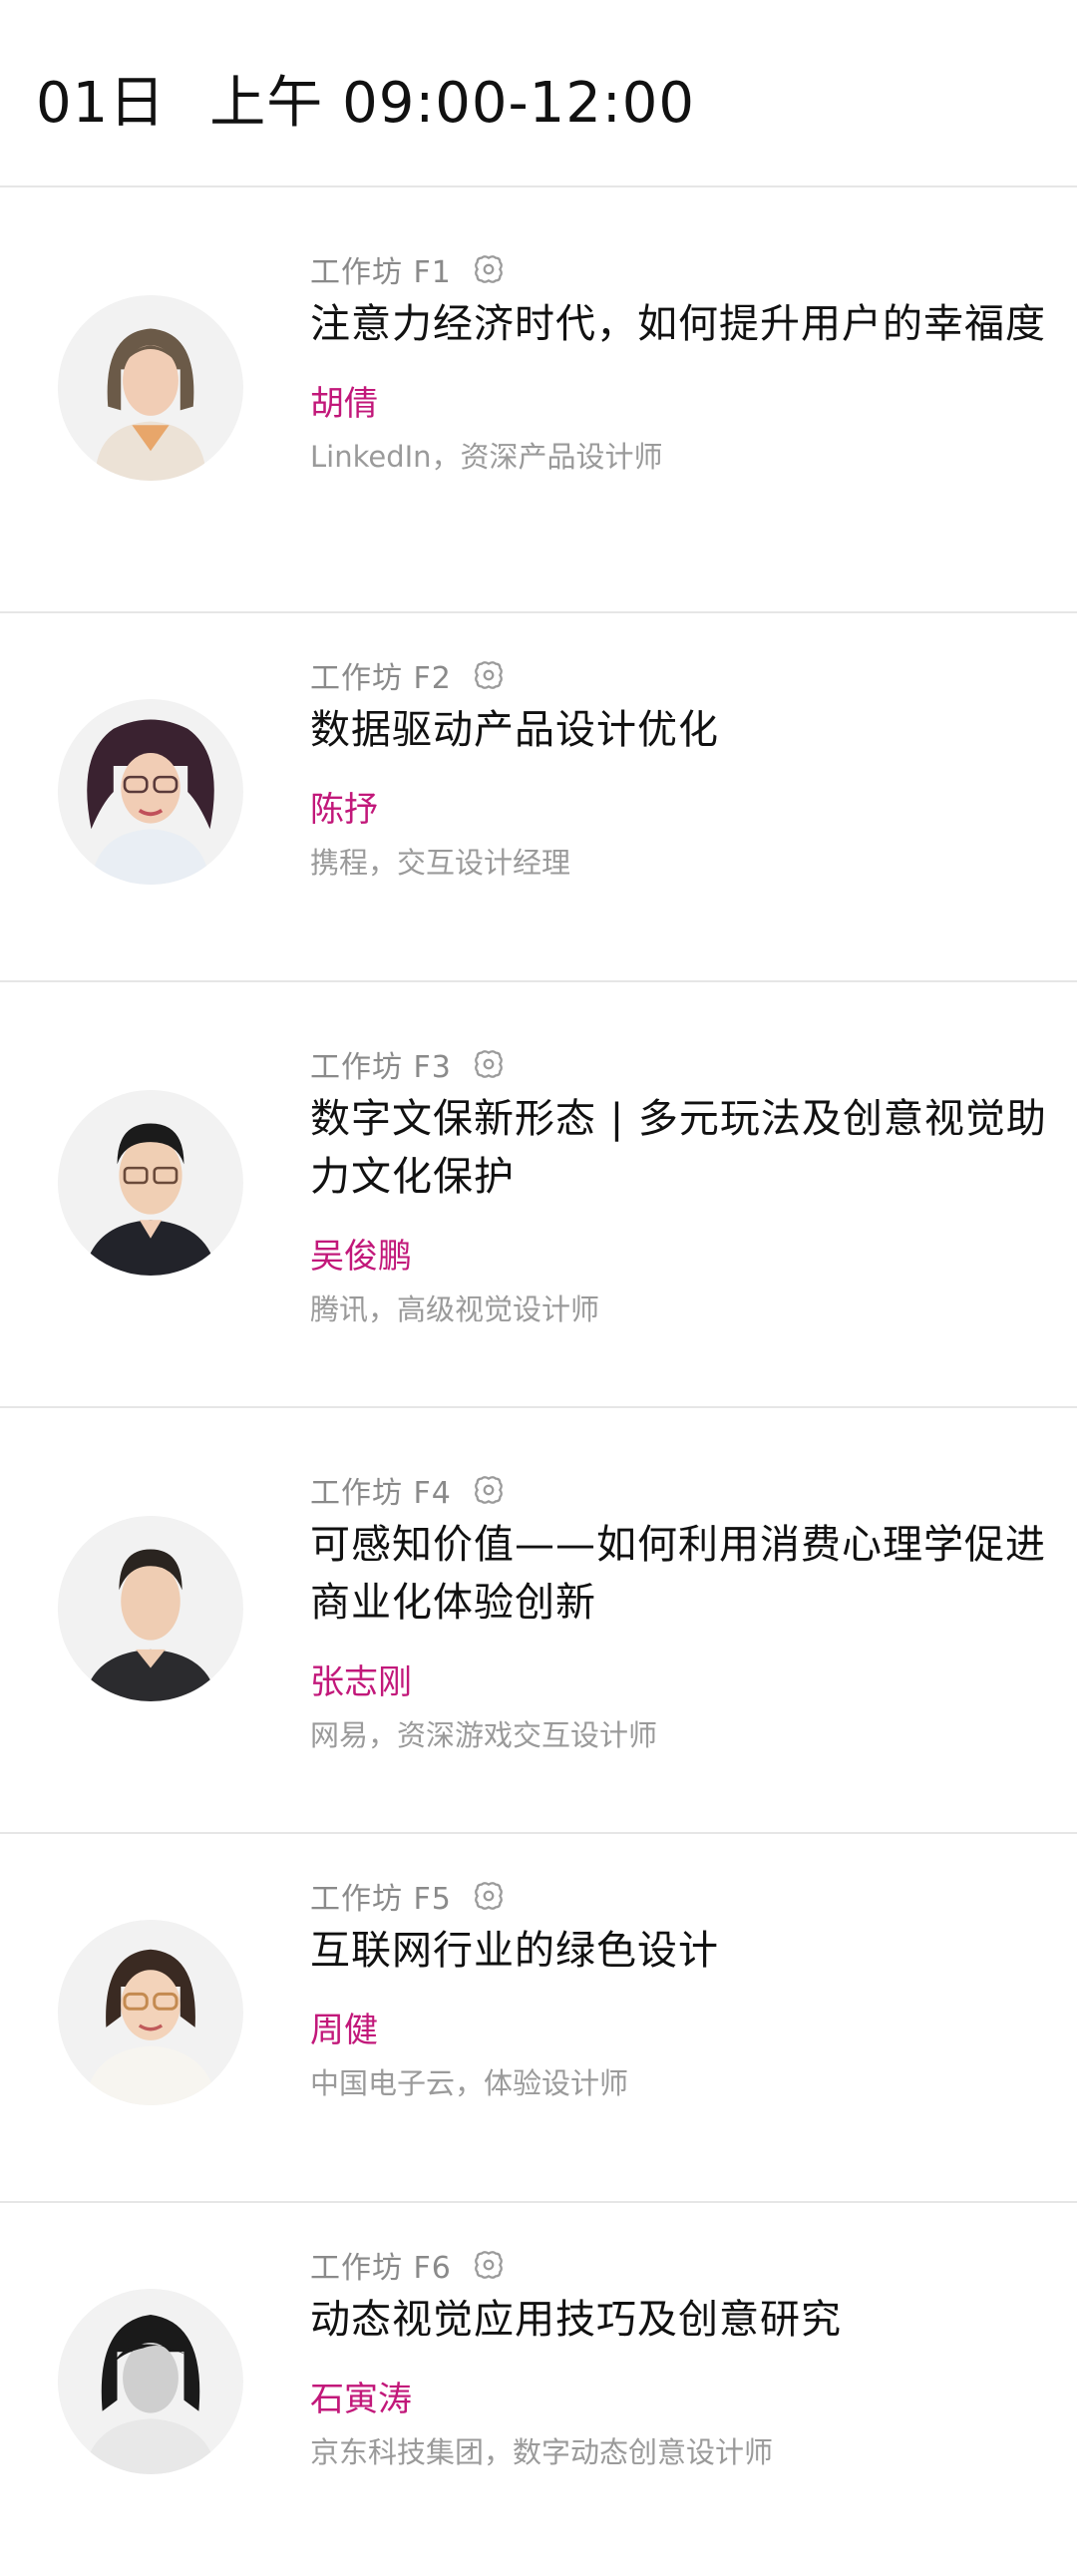 Image resolution: width=1077 pixels, height=2576 pixels. I want to click on speaker-role: 中国电子云，体验设计师, so click(469, 2083).